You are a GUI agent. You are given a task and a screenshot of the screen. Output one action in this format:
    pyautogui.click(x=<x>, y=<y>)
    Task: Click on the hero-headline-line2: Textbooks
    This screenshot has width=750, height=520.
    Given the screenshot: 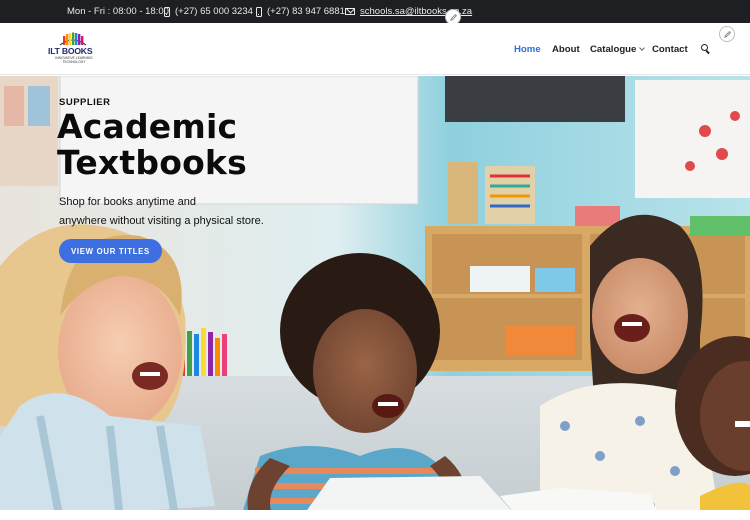 What is the action you would take?
    pyautogui.click(x=152, y=162)
    